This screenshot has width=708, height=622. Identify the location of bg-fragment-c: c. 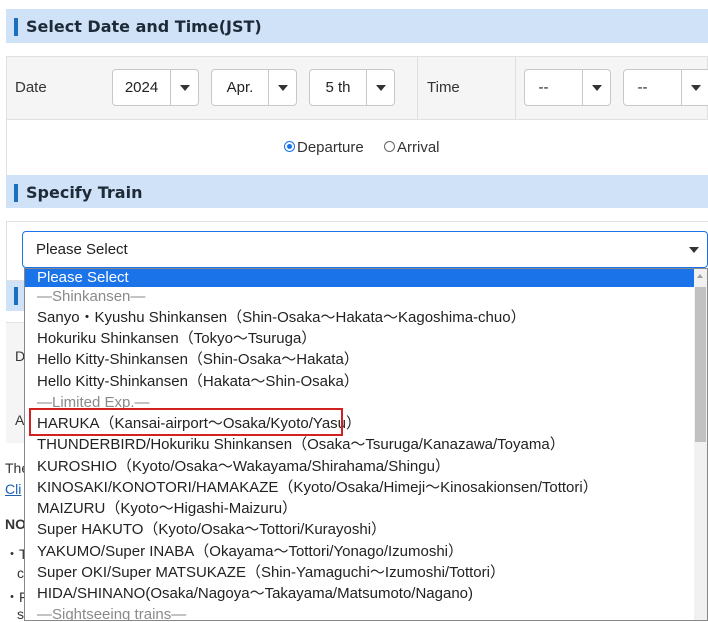
(20, 573).